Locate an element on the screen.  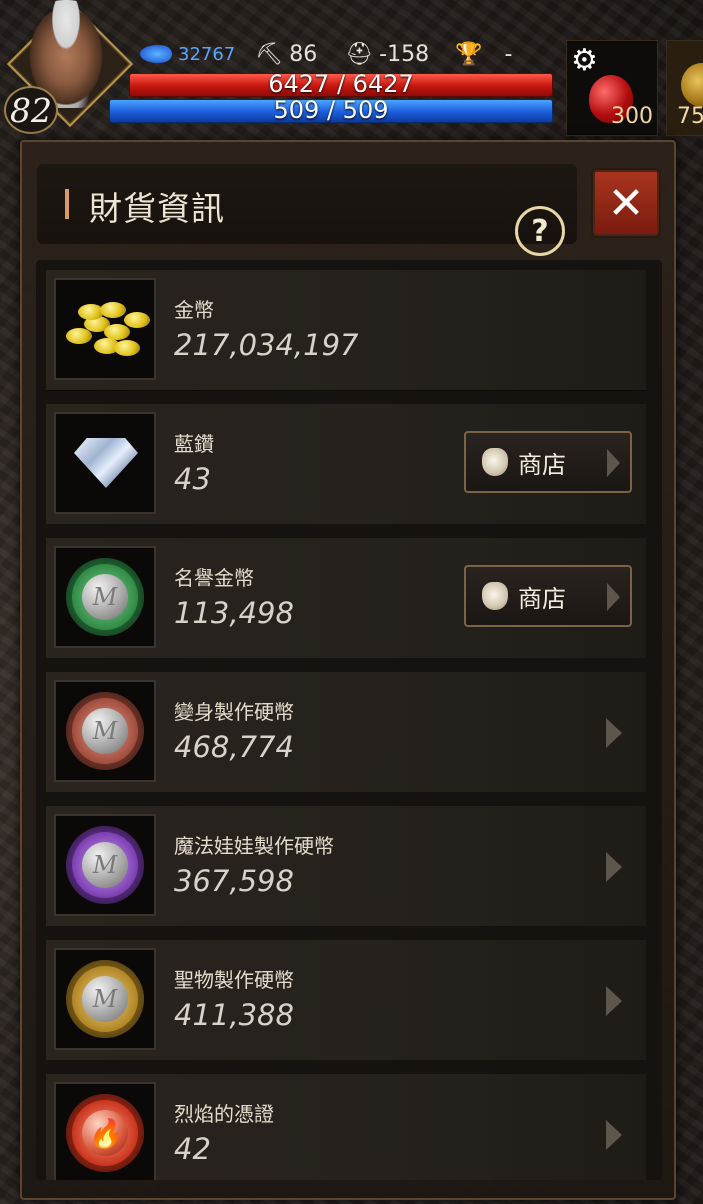
list-item: 藍鑽 43 商店 is located at coordinates (346, 464).